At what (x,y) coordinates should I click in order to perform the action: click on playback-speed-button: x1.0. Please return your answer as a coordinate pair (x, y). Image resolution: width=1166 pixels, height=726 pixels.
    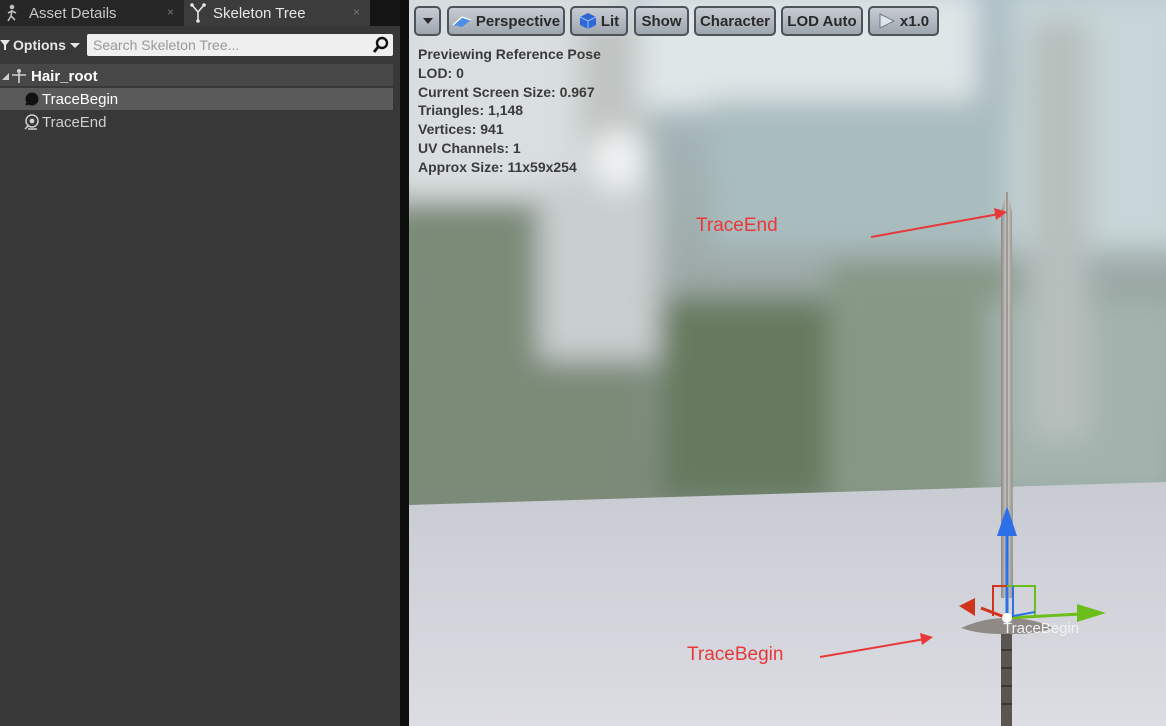
    Looking at the image, I should click on (903, 21).